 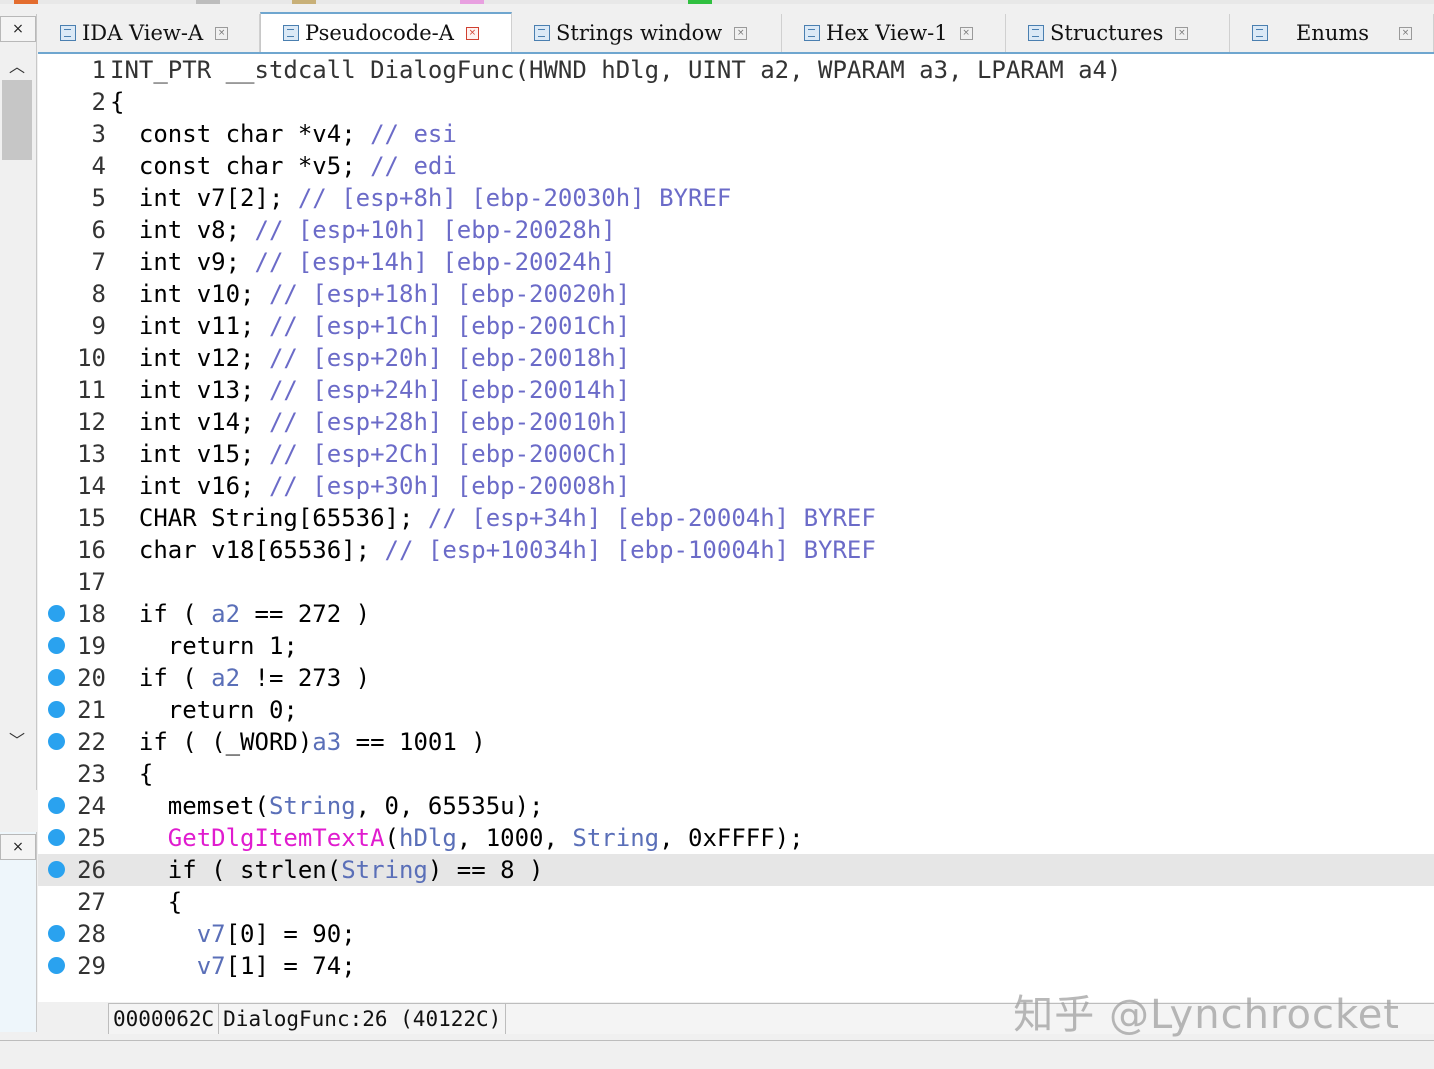 I want to click on code-text: if ( a2 == 272 ), so click(x=240, y=614).